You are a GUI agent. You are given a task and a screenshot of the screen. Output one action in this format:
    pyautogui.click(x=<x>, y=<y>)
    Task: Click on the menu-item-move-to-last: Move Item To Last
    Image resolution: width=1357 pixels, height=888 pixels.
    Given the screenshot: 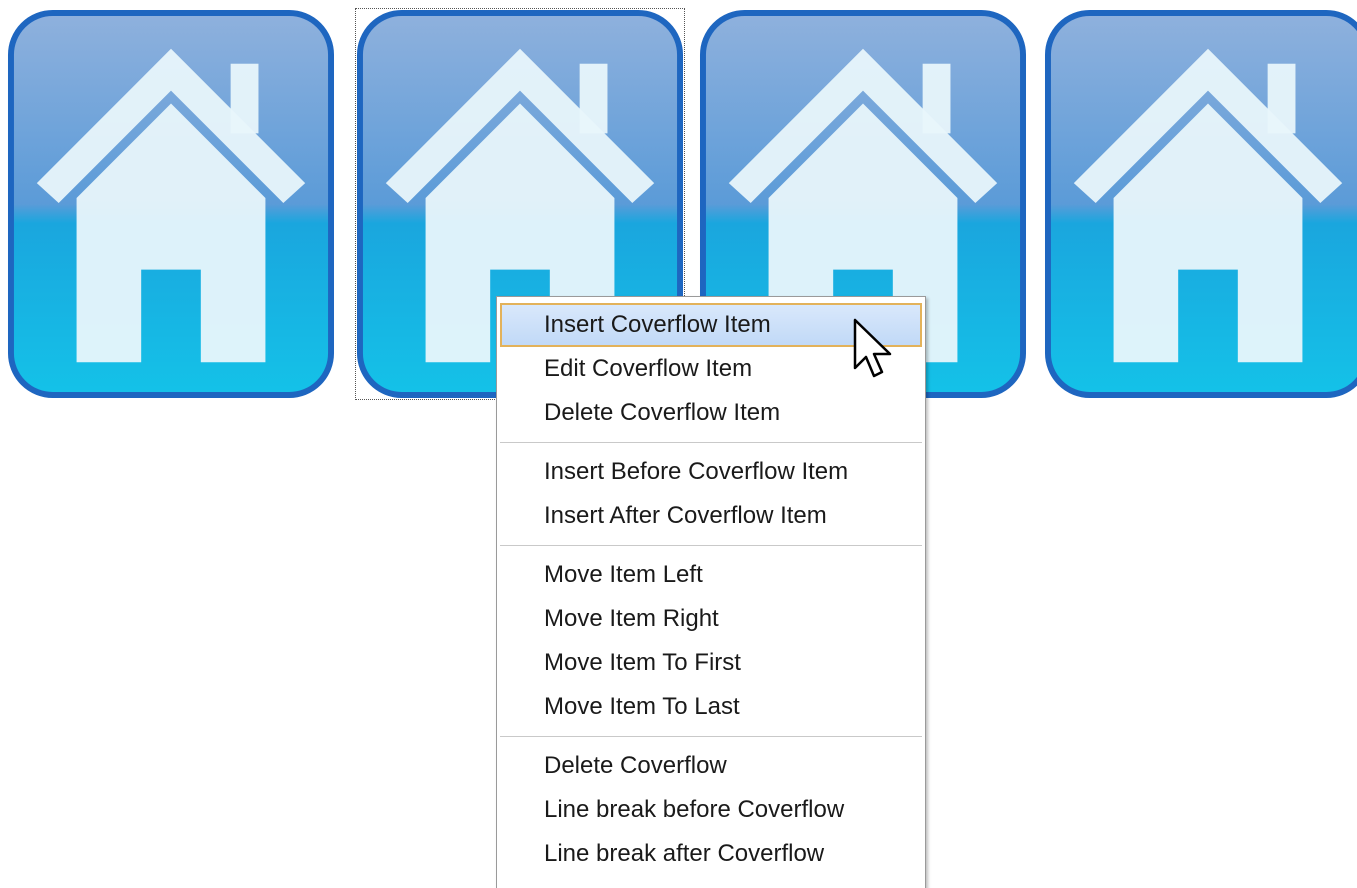 What is the action you would take?
    pyautogui.click(x=711, y=707)
    